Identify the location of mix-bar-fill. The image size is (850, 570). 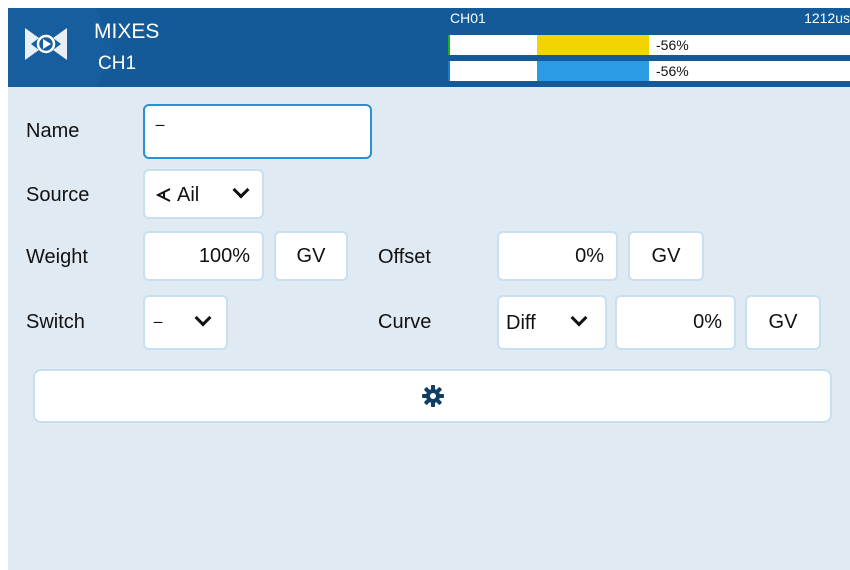
(593, 71).